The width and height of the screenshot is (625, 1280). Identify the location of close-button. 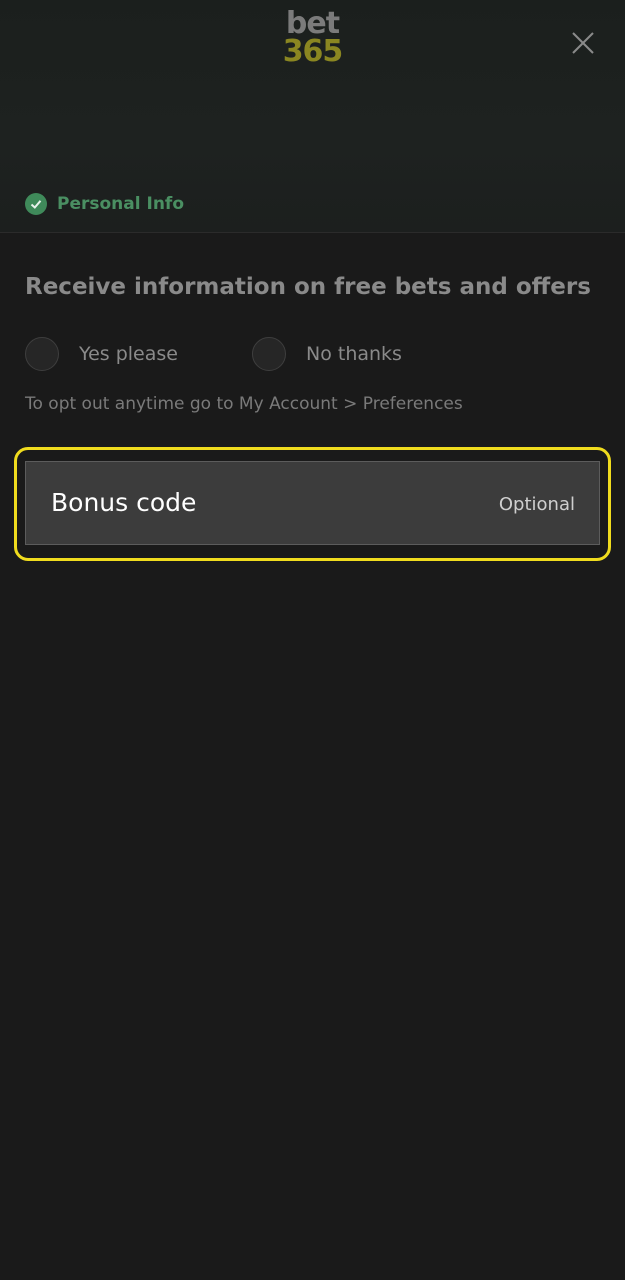
(583, 43).